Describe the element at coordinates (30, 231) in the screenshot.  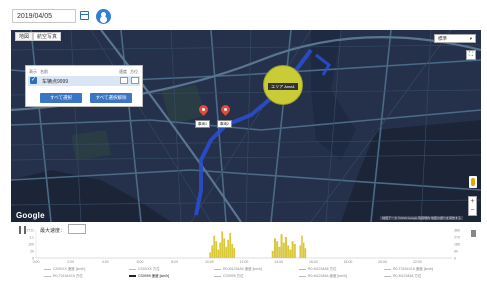
I see `left-axis-label: 2711` at that location.